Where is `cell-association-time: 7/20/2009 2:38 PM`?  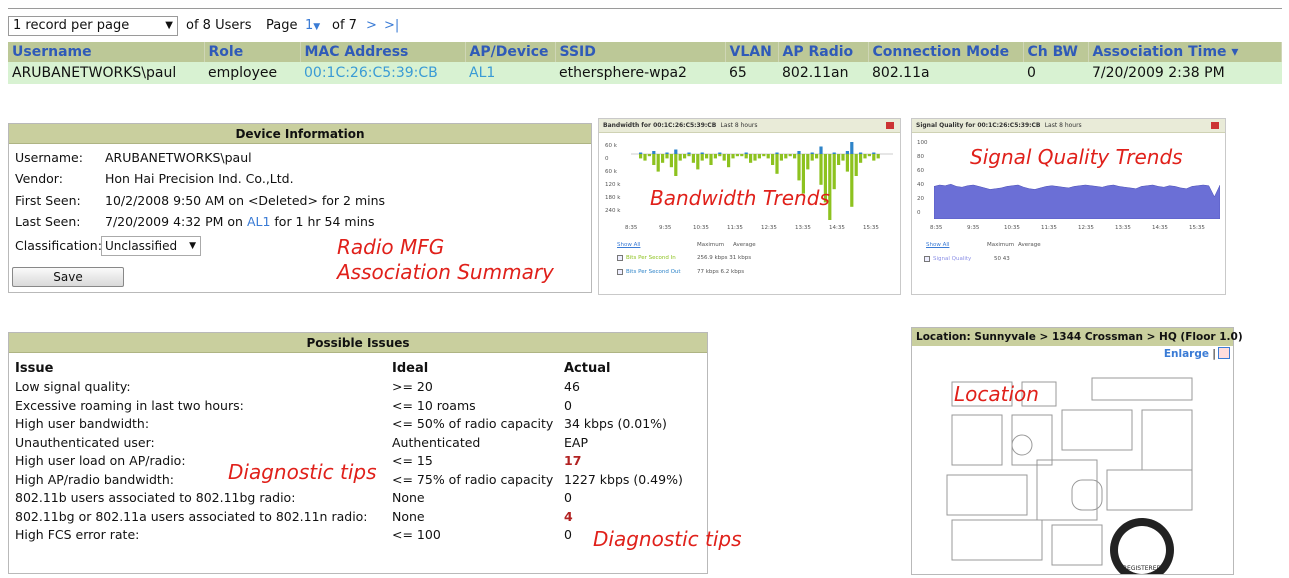
cell-association-time: 7/20/2009 2:38 PM is located at coordinates (1185, 73).